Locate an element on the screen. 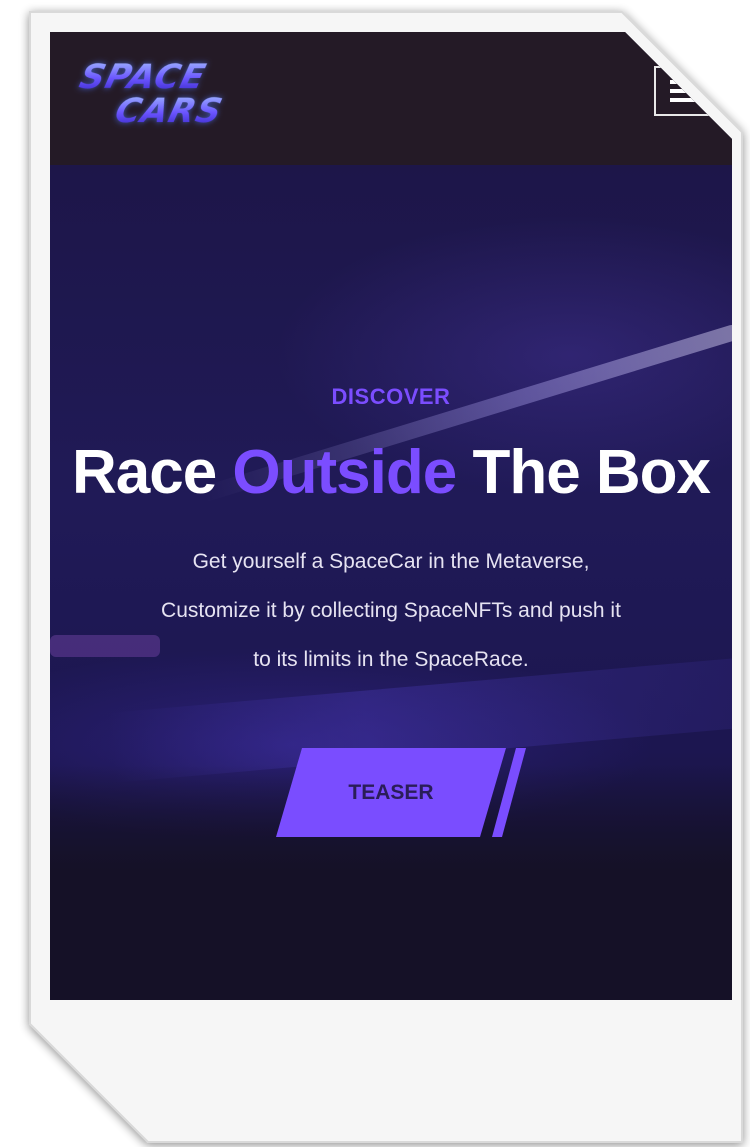 This screenshot has height=1147, width=750. spacecars-logo: SPACE CARS is located at coordinates (168, 94).